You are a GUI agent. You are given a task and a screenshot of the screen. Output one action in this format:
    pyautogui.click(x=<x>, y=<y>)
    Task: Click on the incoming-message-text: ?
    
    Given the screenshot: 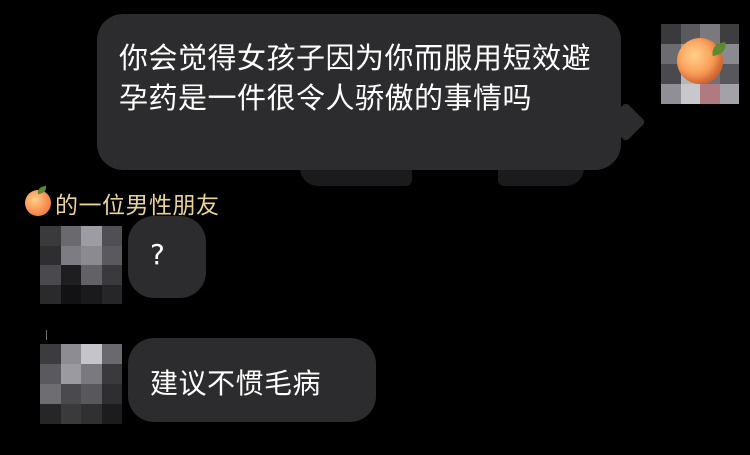 What is the action you would take?
    pyautogui.click(x=157, y=254)
    